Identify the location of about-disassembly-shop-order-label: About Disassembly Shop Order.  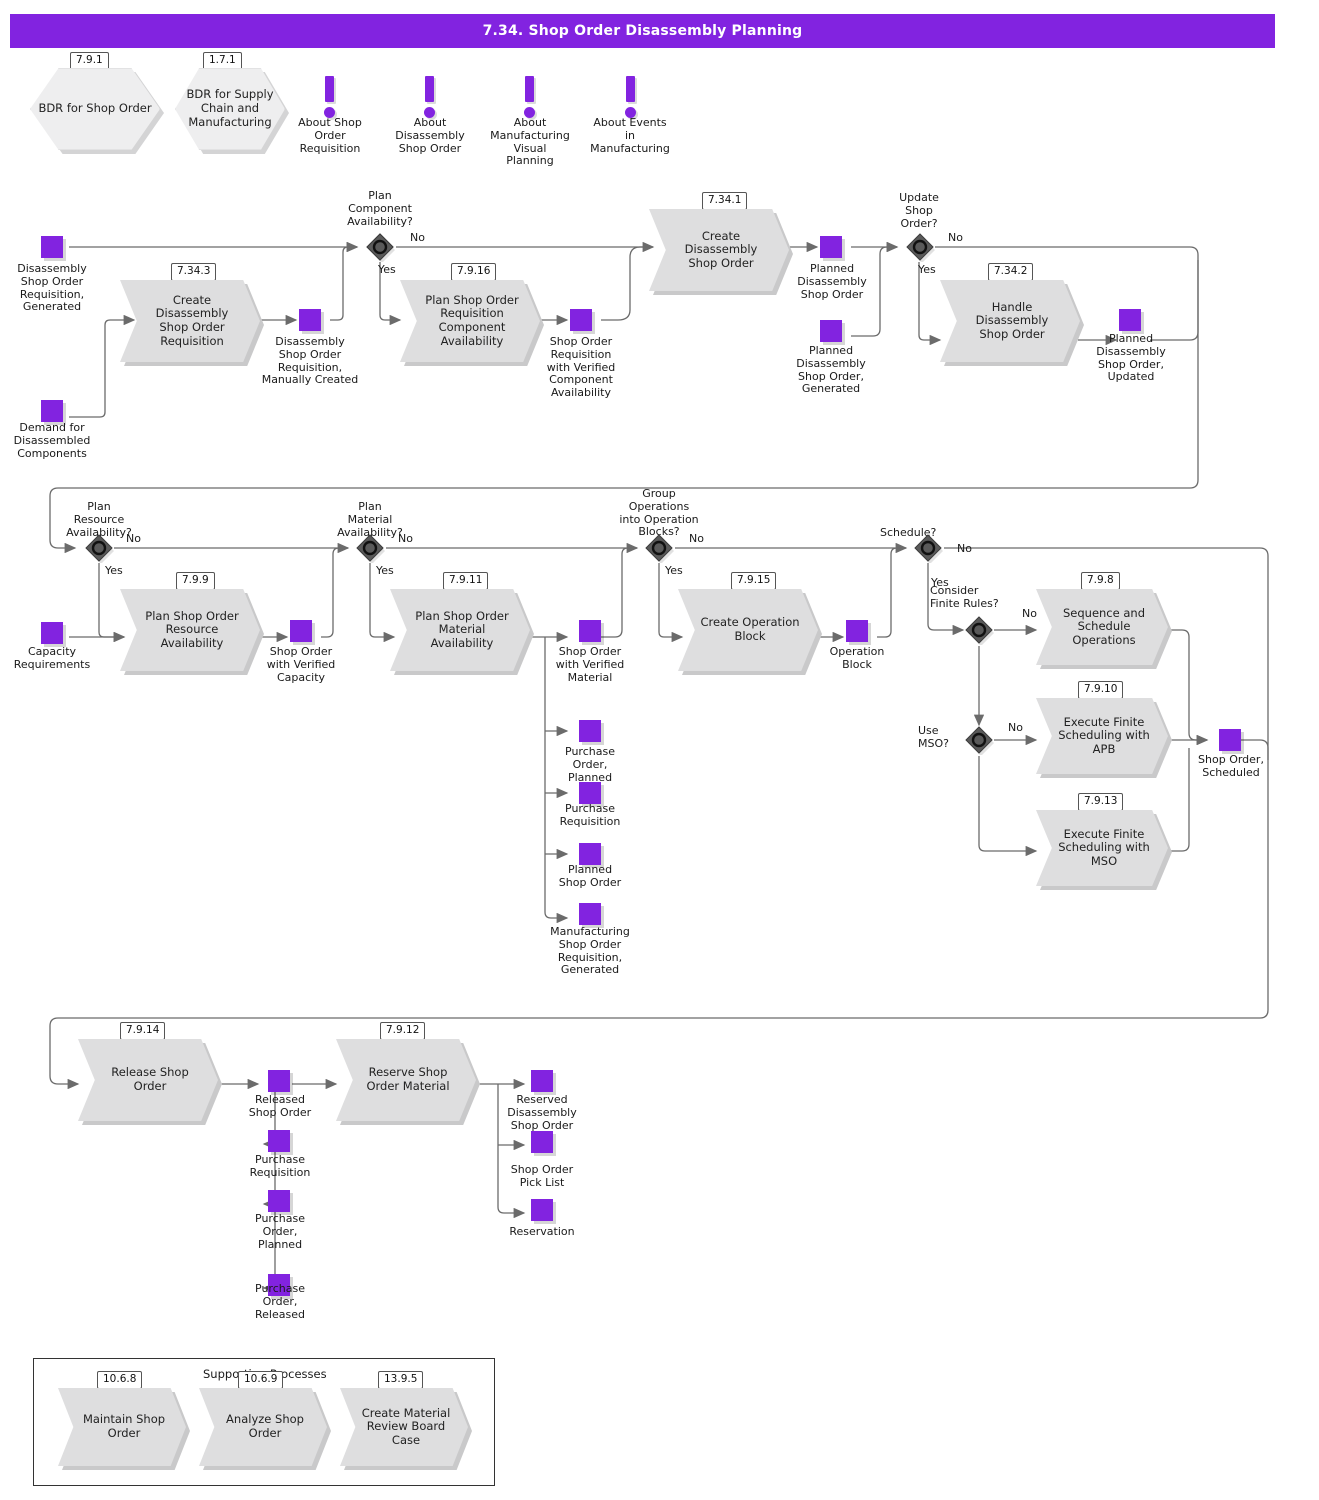
(430, 135).